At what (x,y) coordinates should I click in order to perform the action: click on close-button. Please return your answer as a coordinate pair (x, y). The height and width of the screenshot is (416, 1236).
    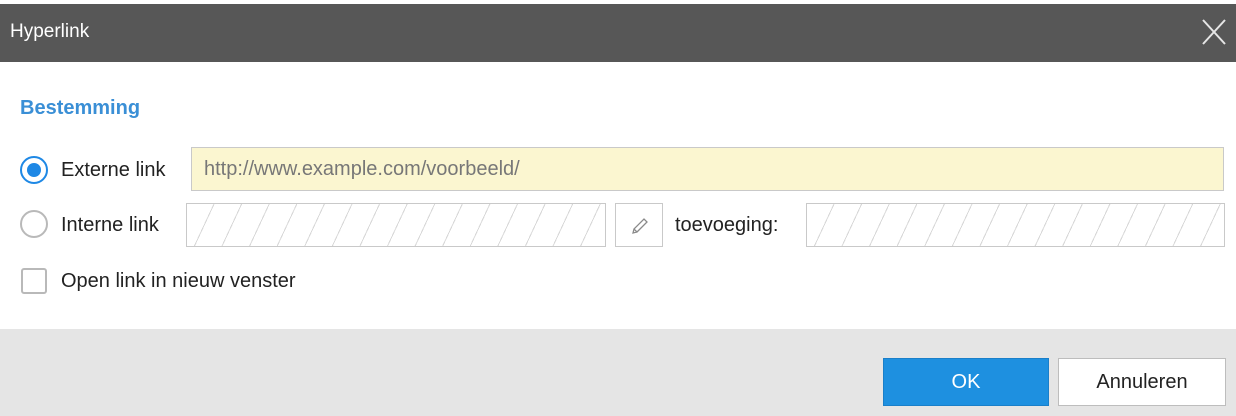
    Looking at the image, I should click on (1214, 32).